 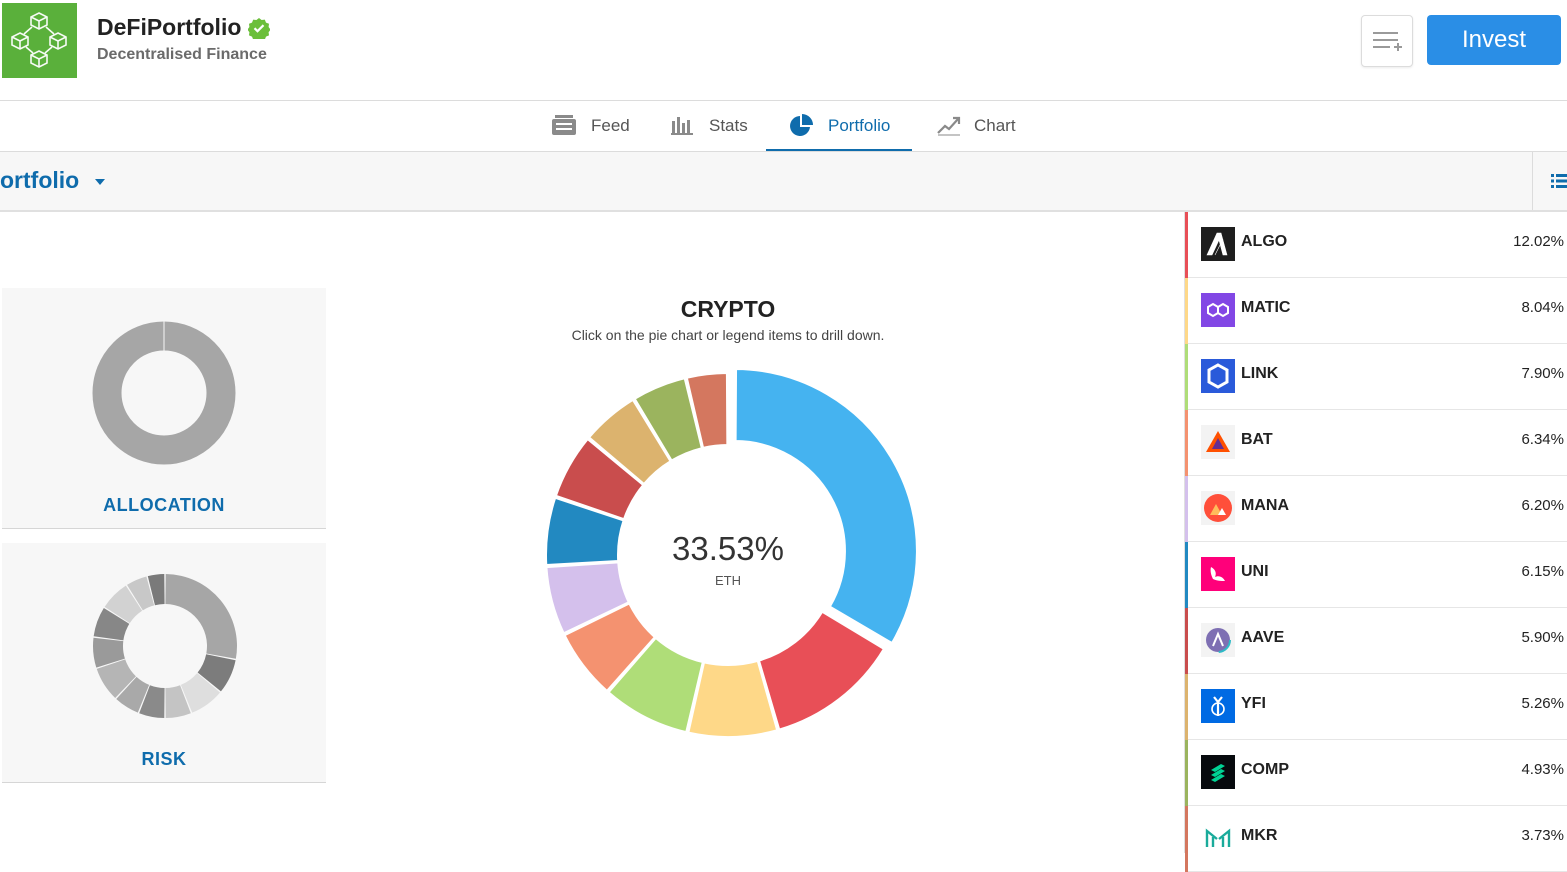 What do you see at coordinates (1218, 838) in the screenshot?
I see `mkr-icon` at bounding box center [1218, 838].